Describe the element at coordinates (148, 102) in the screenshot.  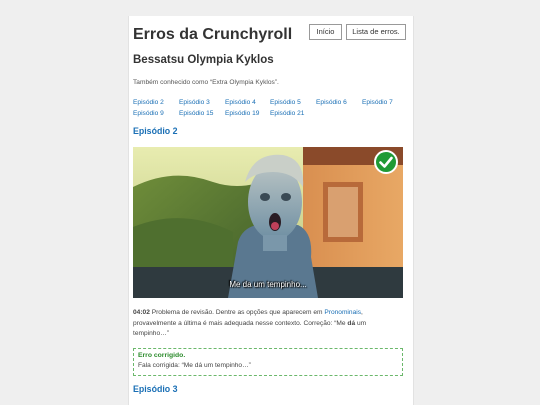
I see `episode-link: Episódio 2` at that location.